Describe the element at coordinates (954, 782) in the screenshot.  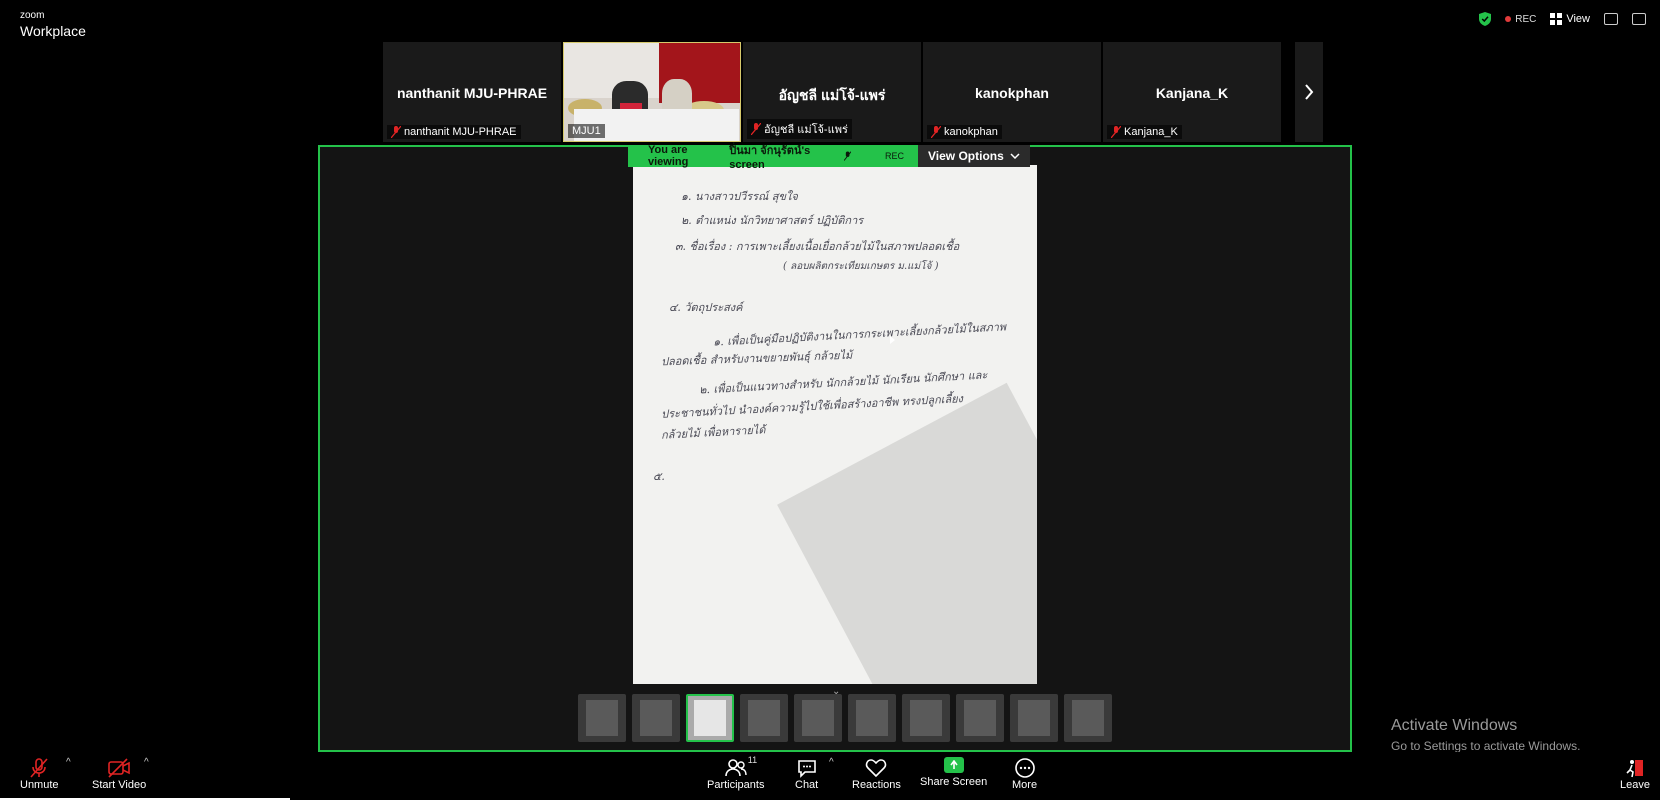
I see `share-screen-label: Share Screen` at that location.